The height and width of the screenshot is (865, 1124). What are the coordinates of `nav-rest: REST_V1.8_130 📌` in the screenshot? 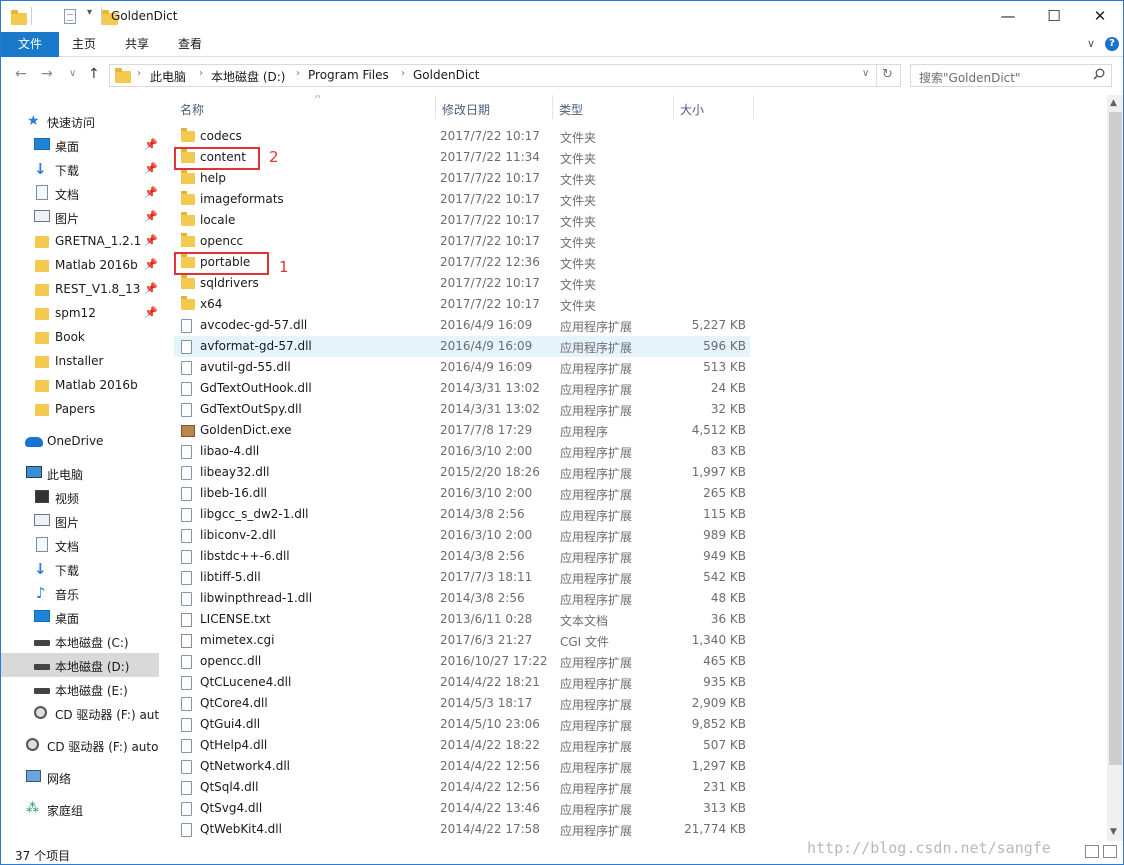 It's located at (80, 289).